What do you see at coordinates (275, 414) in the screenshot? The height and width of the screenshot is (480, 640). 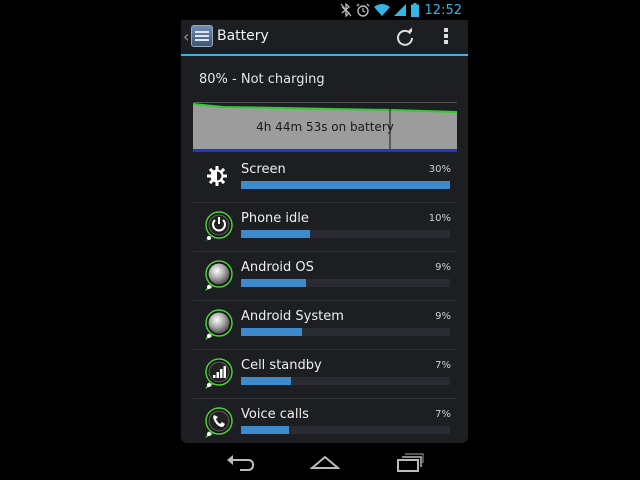 I see `usage-name: Voice calls` at bounding box center [275, 414].